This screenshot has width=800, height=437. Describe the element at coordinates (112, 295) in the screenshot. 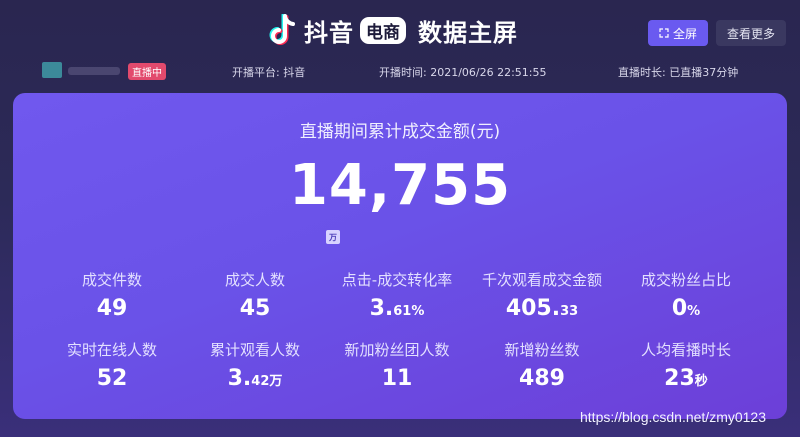

I see `metric-orders: 成交件数 49` at that location.